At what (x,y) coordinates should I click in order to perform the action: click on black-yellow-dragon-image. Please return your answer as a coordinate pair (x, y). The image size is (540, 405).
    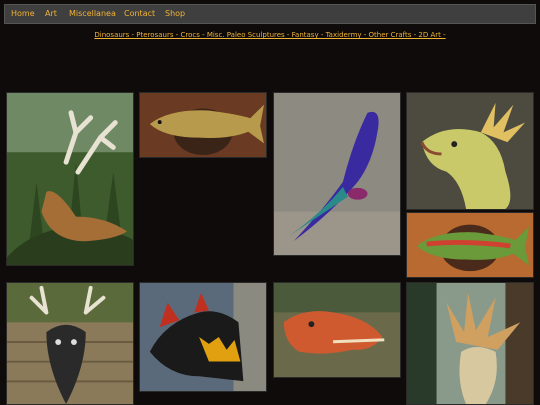
    Looking at the image, I should click on (203, 337).